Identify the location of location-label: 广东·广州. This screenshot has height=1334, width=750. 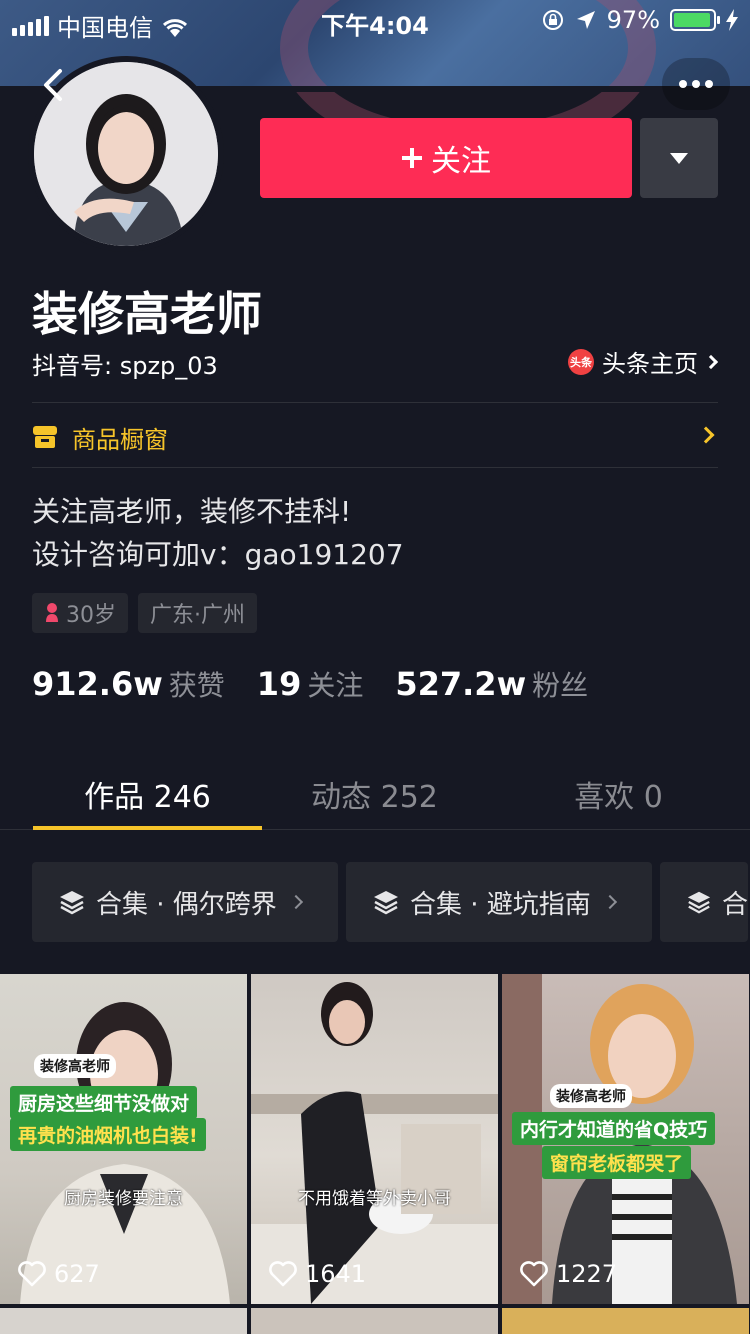
(197, 615).